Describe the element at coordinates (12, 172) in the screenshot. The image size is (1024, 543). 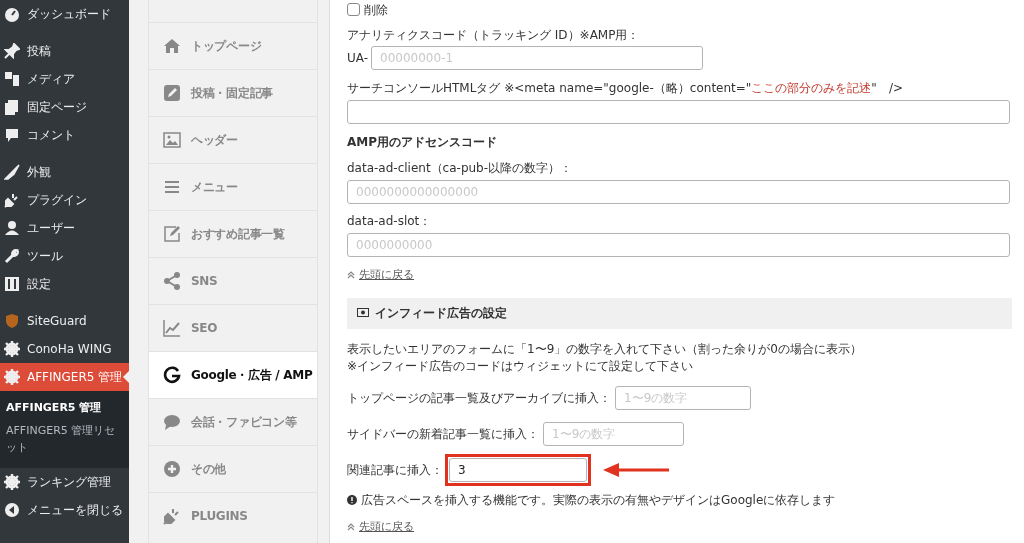
I see `brush-icon` at that location.